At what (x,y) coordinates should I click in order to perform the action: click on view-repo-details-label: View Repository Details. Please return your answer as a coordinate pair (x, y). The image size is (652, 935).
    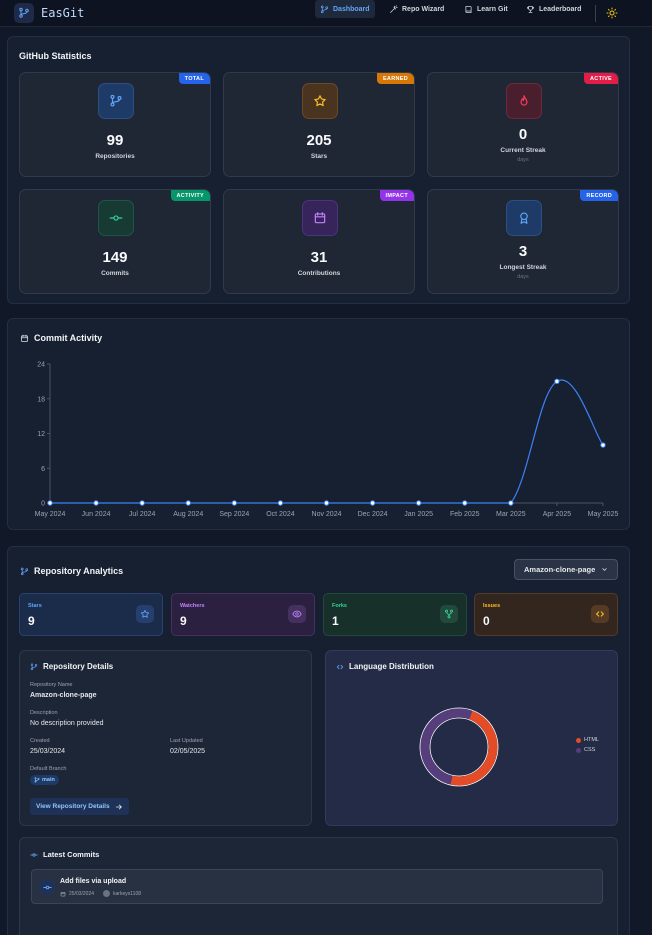
    Looking at the image, I should click on (73, 806).